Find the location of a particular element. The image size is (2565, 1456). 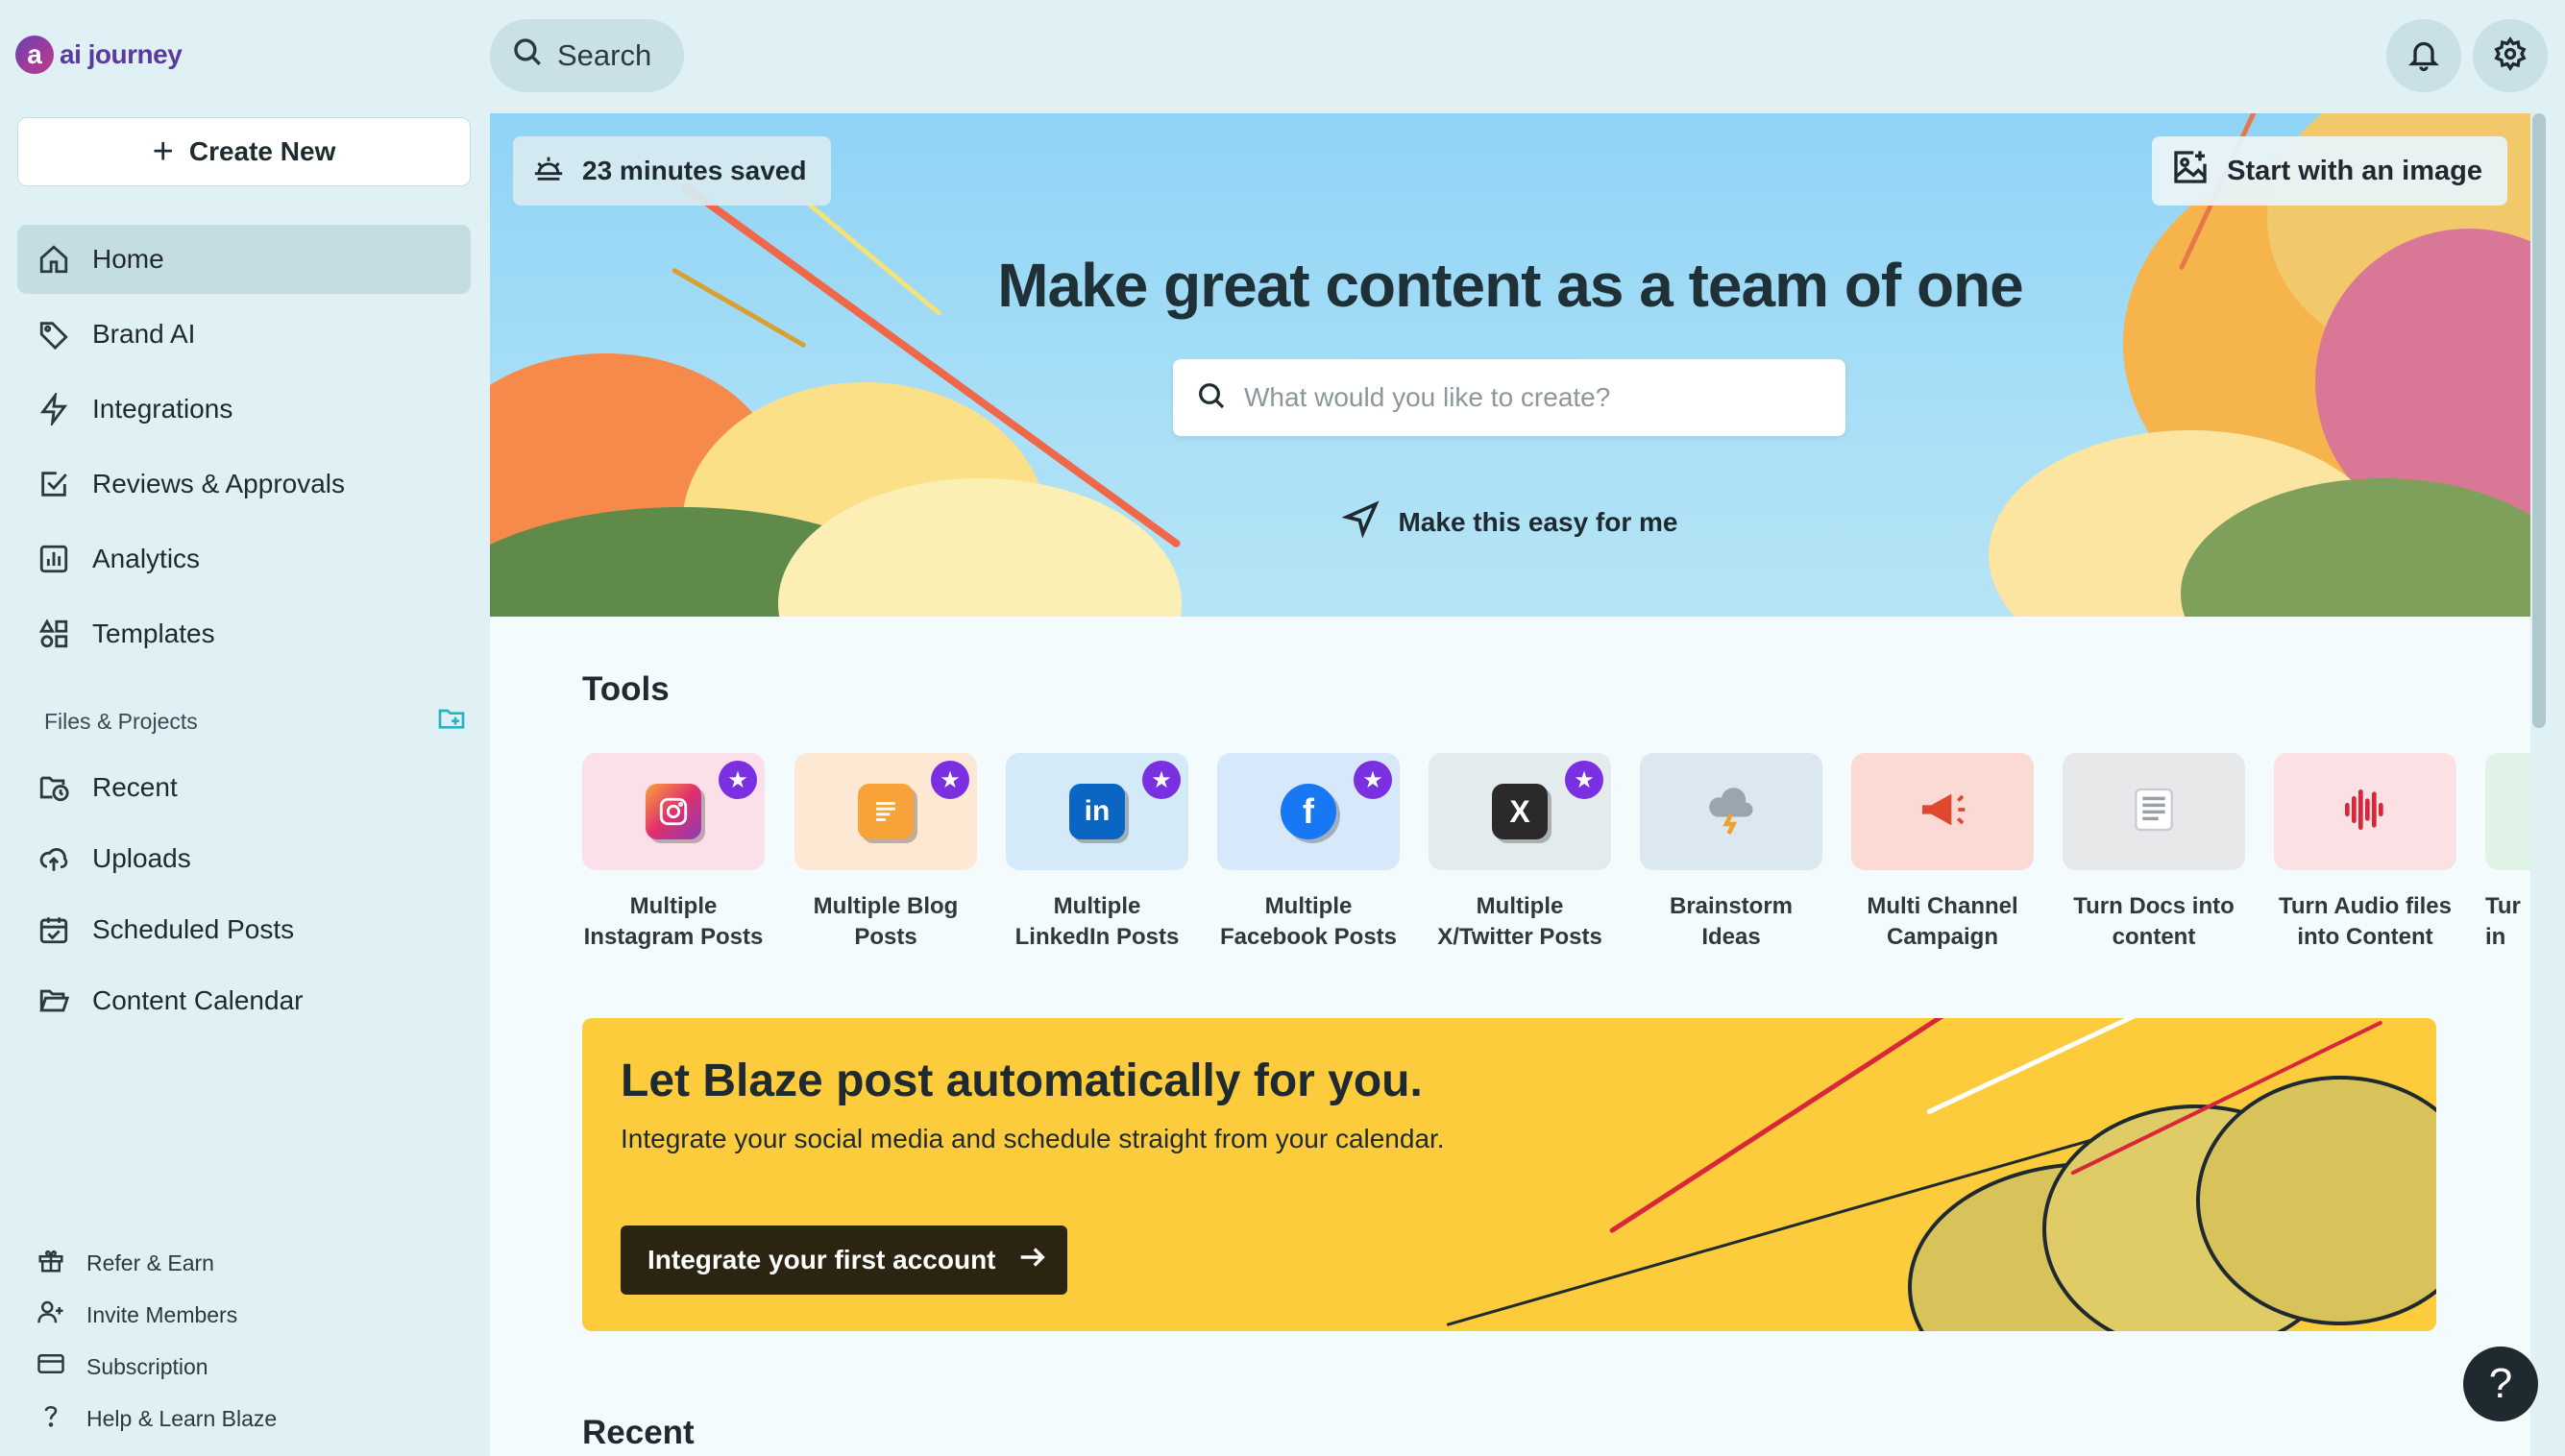

notifications-button is located at coordinates (2423, 56).